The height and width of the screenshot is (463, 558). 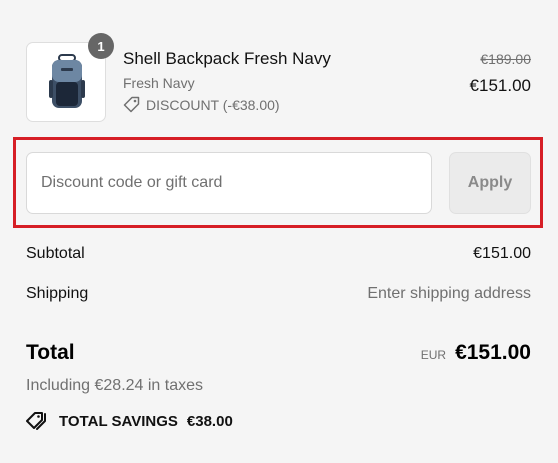 What do you see at coordinates (55, 253) in the screenshot?
I see `subtotal-label: Subtotal` at bounding box center [55, 253].